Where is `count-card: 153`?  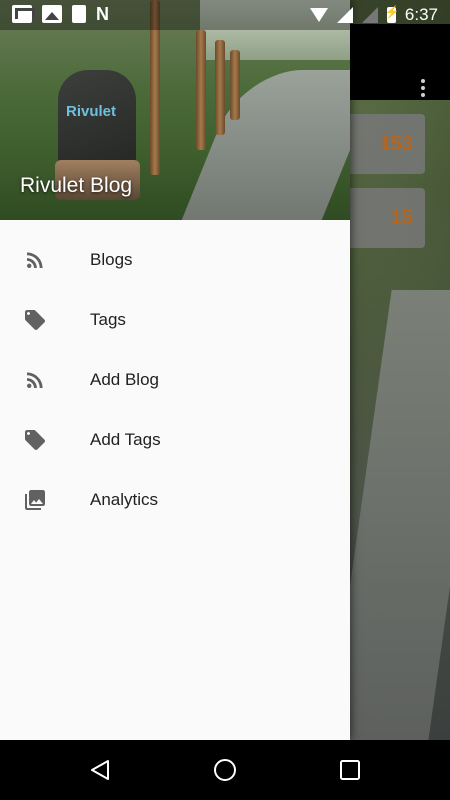
count-card: 153 is located at coordinates (382, 144).